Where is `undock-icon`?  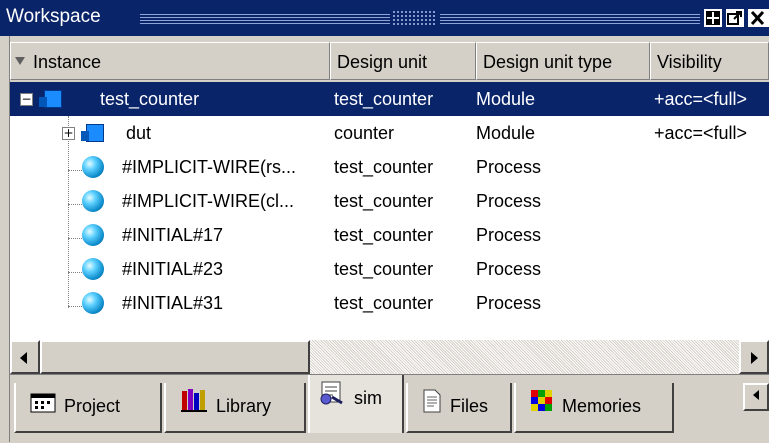 undock-icon is located at coordinates (735, 18).